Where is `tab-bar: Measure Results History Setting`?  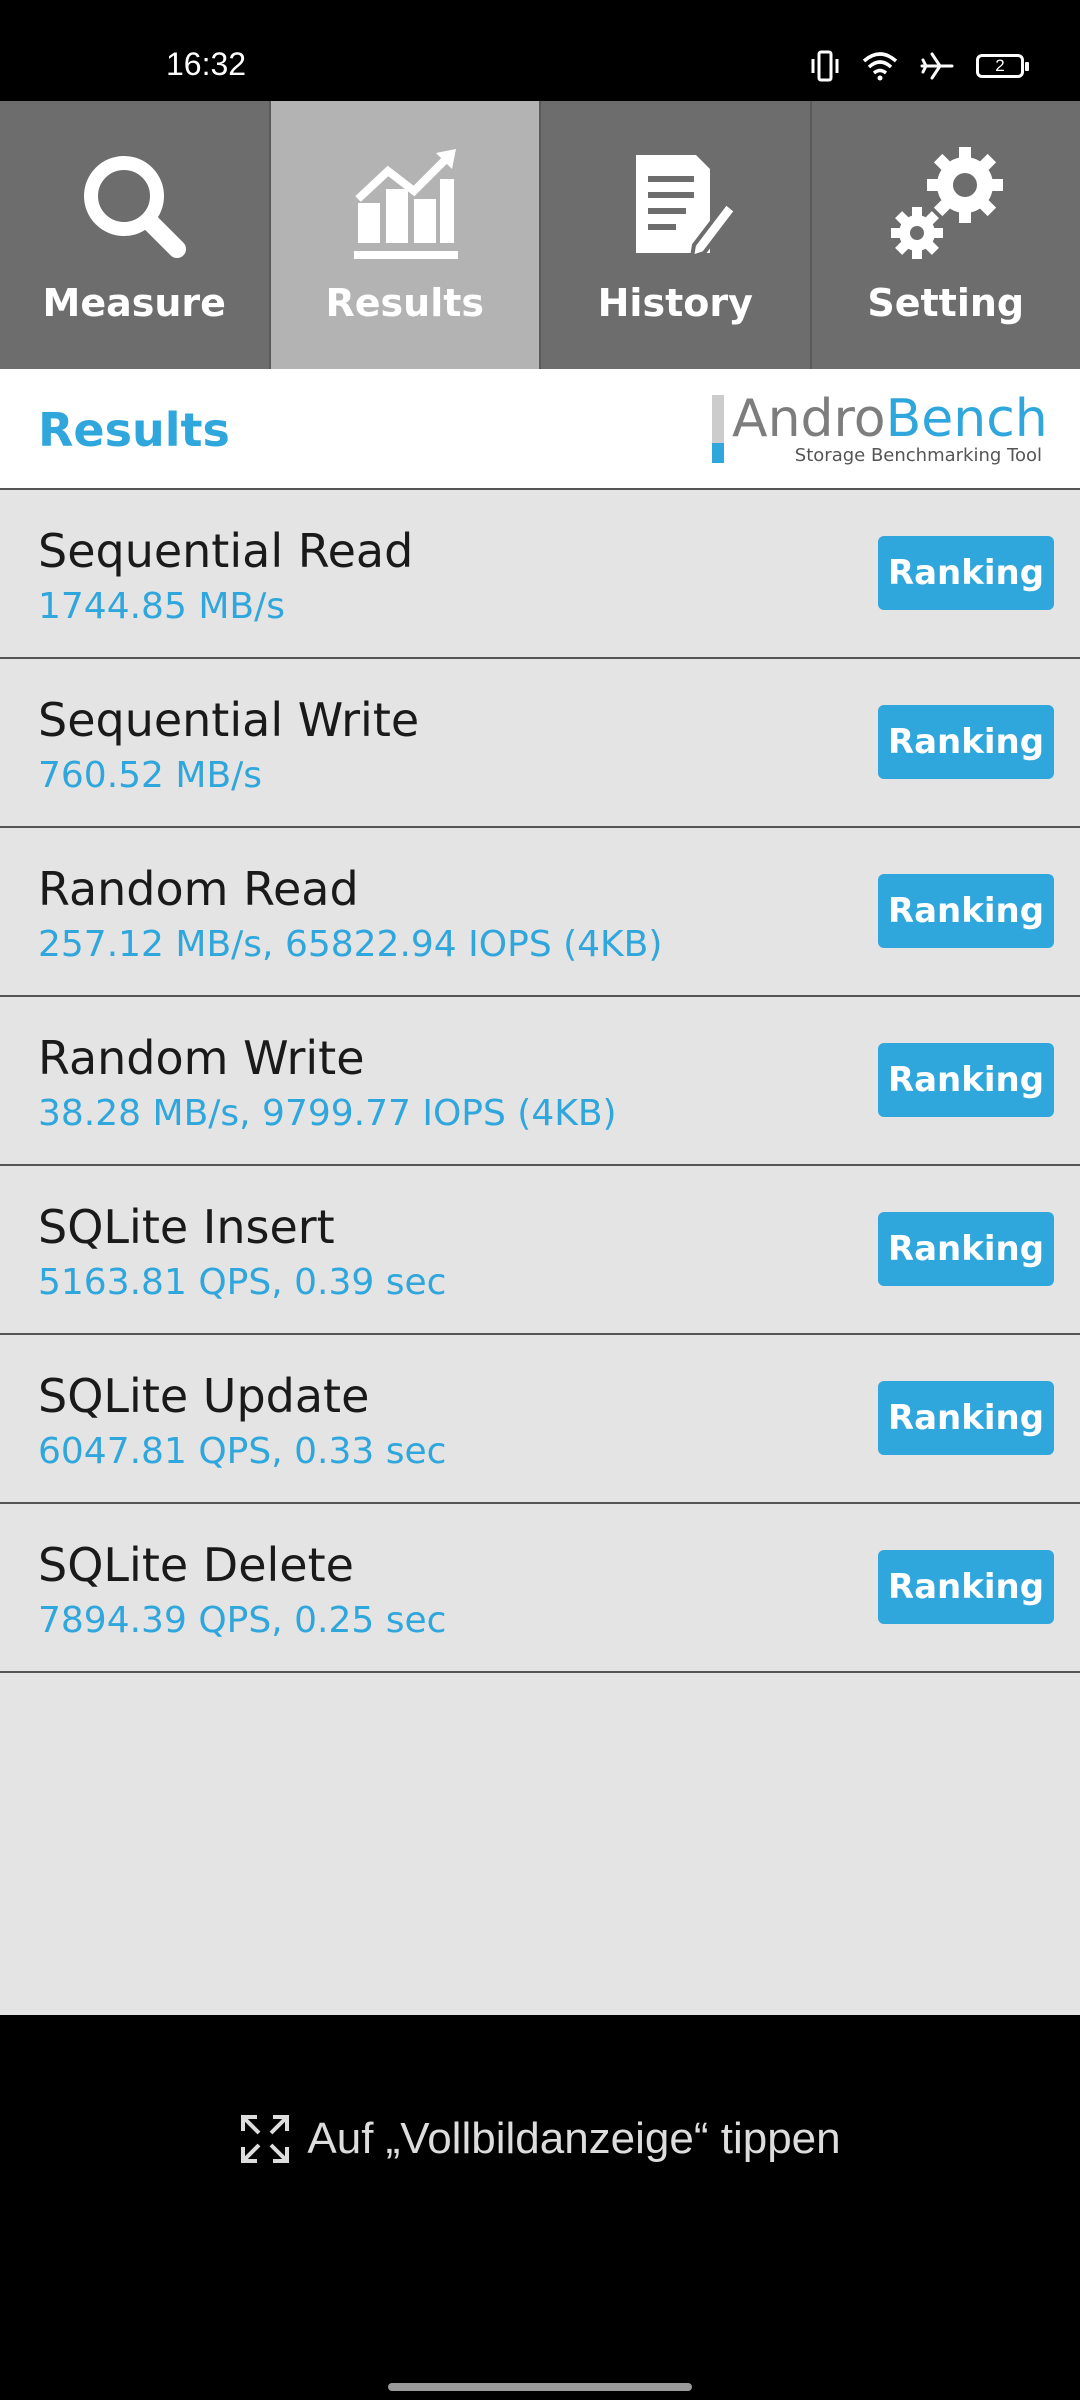 tab-bar: Measure Results History Setting is located at coordinates (540, 235).